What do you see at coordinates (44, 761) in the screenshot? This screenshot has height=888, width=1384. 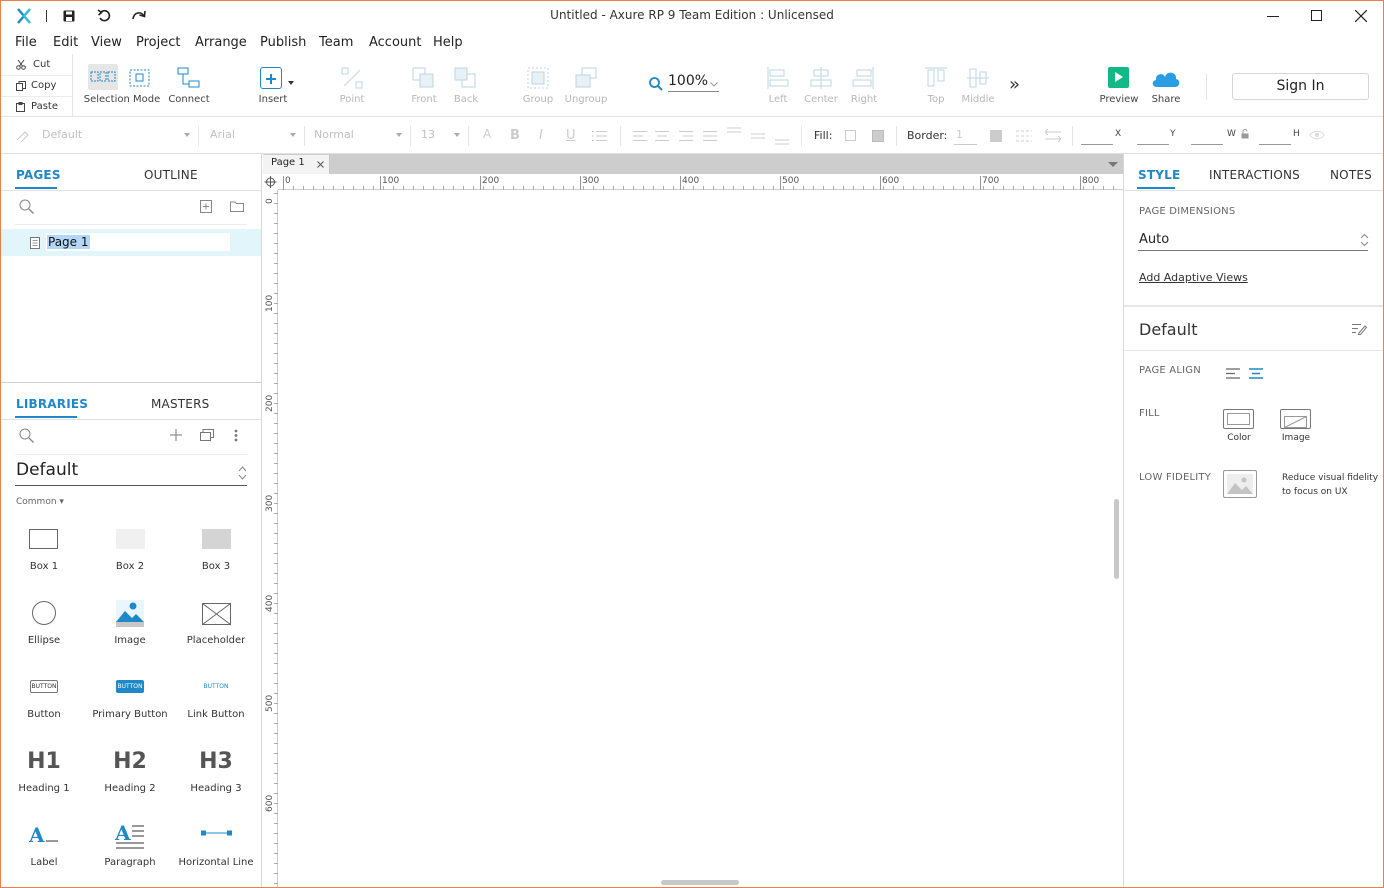 I see `heading1-icon: H1` at bounding box center [44, 761].